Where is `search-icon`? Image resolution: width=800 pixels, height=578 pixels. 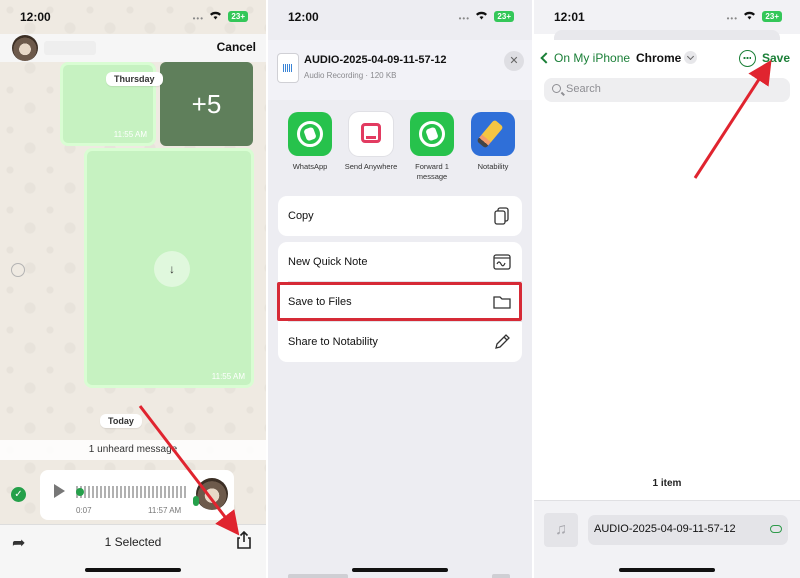
search-icon is located at coordinates (556, 88).